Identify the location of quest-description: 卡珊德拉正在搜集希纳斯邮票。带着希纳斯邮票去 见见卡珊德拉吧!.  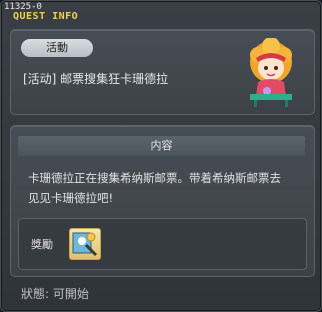
(168, 188).